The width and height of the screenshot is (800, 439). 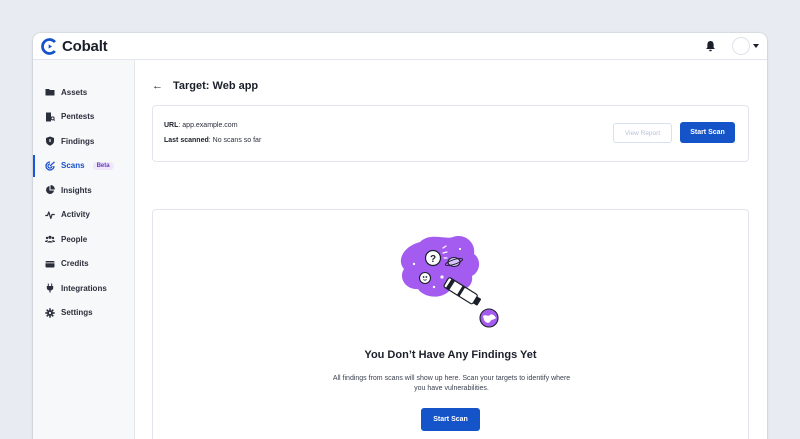 I want to click on page-header: ← Target: Web app, so click(x=205, y=86).